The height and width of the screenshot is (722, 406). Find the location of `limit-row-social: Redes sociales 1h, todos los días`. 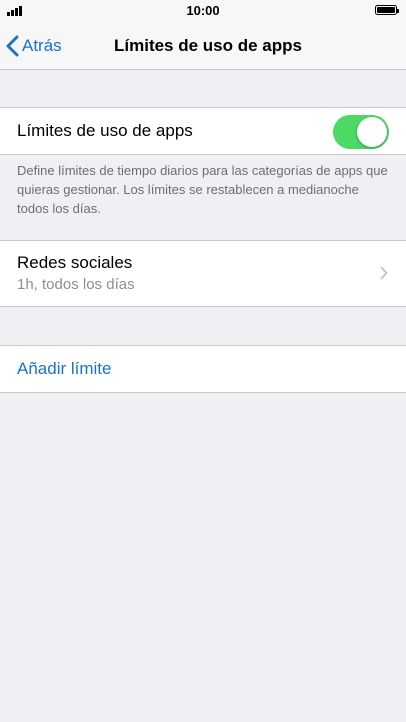

limit-row-social: Redes sociales 1h, todos los días is located at coordinates (203, 273).